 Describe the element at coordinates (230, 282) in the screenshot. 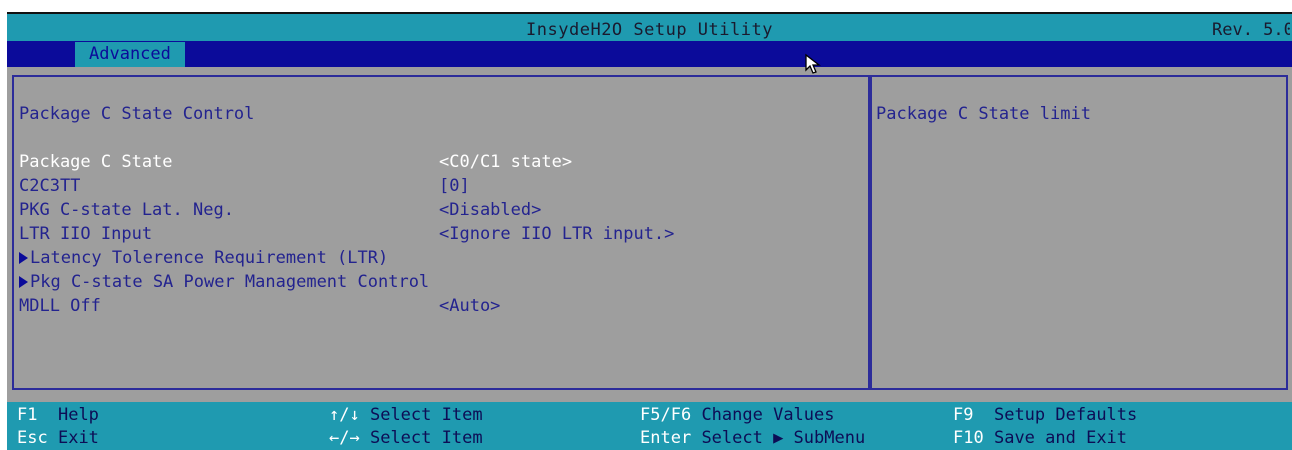

I see `submenu-pkg-c-state-sa-label: Pkg C-state SA Power Management Control` at that location.